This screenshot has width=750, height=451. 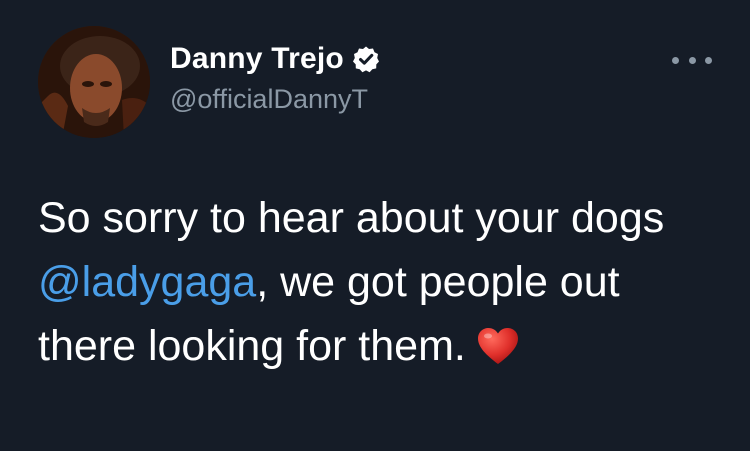 I want to click on mention-link: @ladygaga, so click(x=147, y=282).